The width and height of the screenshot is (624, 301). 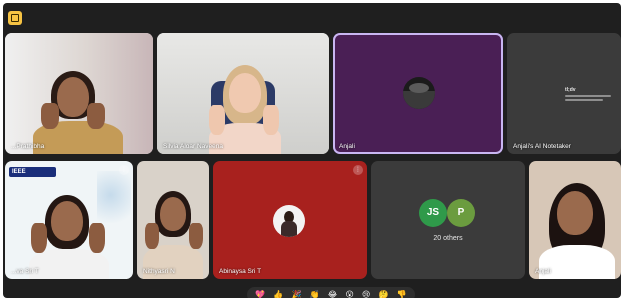 I want to click on participant-tile-1: ...Prathibha, so click(x=79, y=93).